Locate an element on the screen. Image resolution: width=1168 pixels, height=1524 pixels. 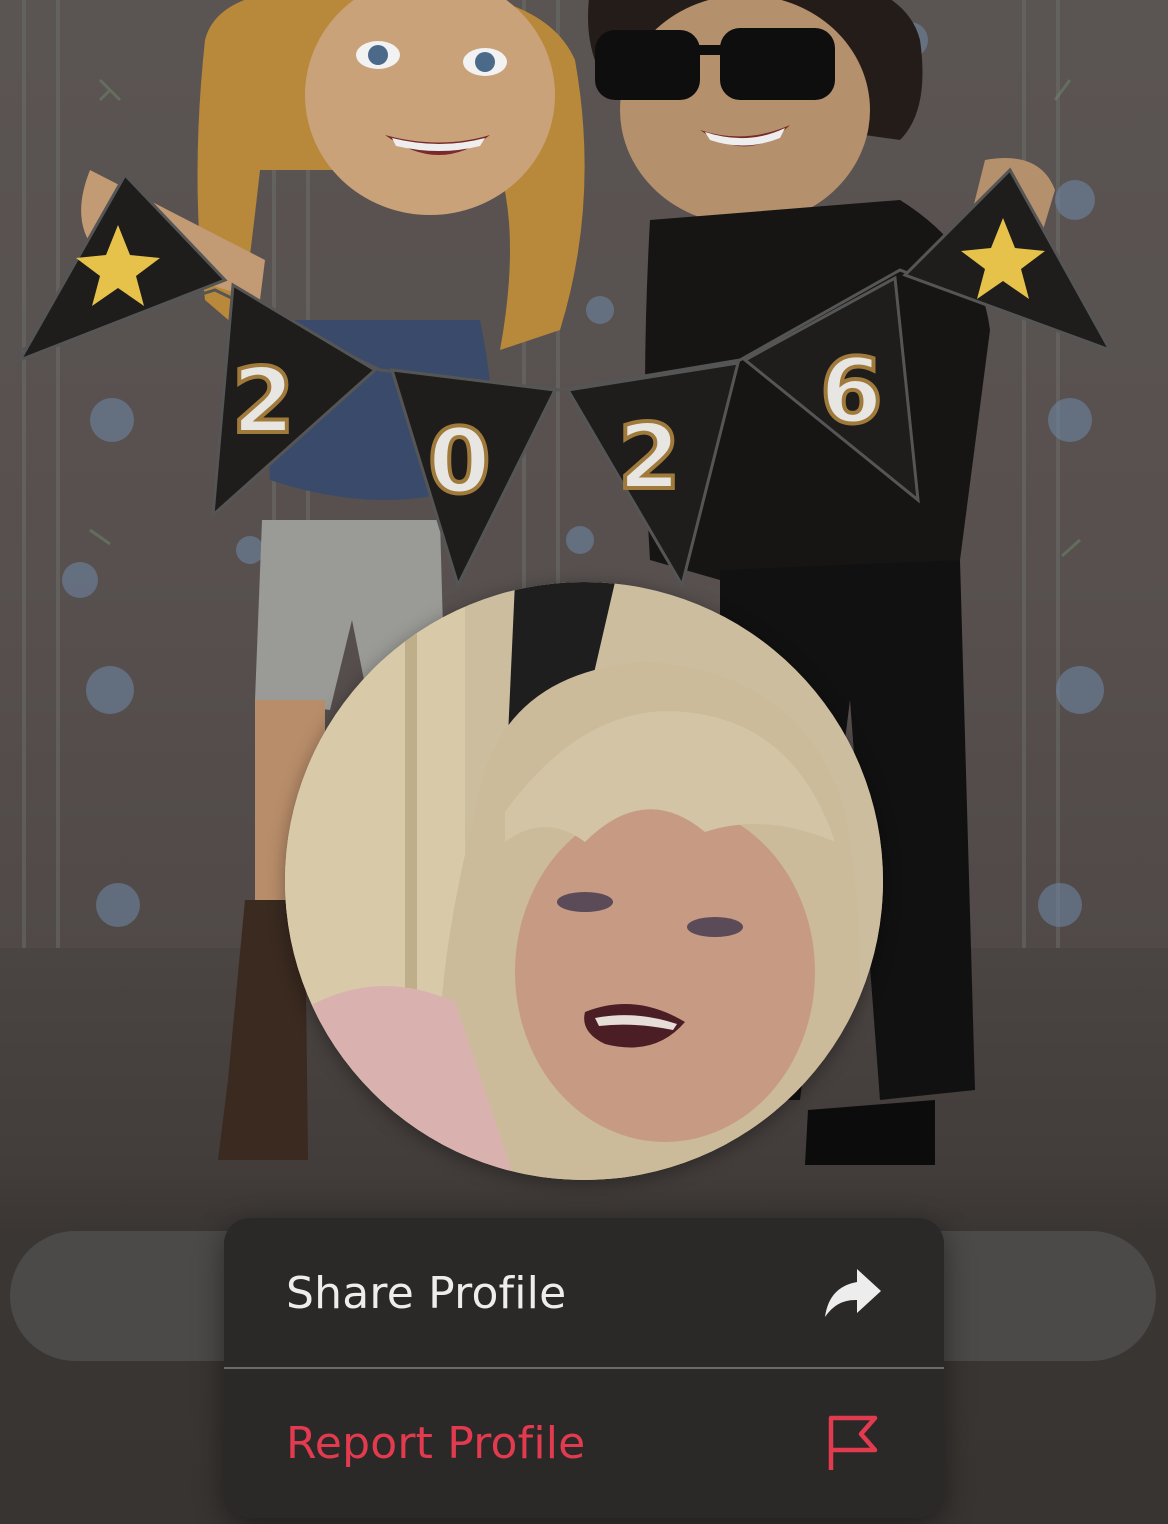
pennant-digit: 0 is located at coordinates (459, 461).